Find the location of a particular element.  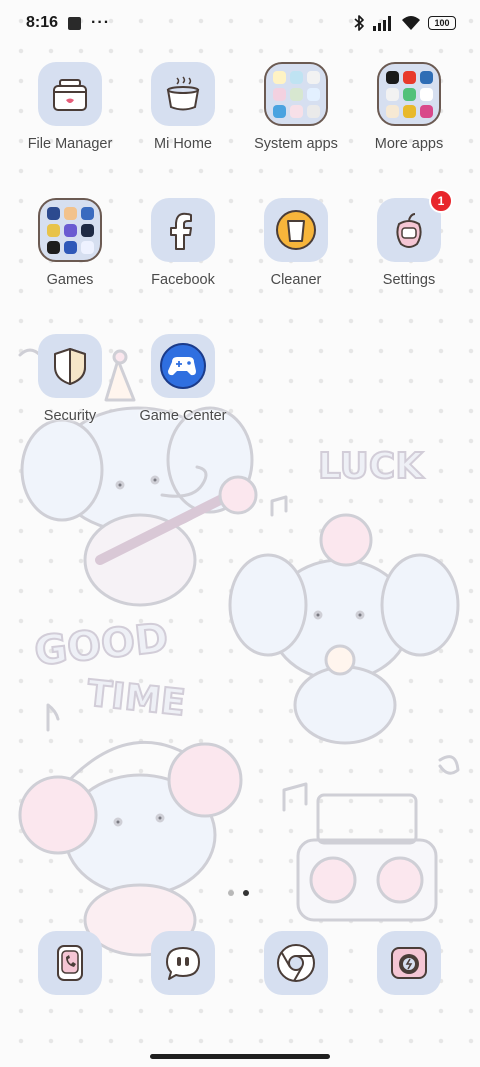

app-game-center: Game Center is located at coordinates (183, 379).